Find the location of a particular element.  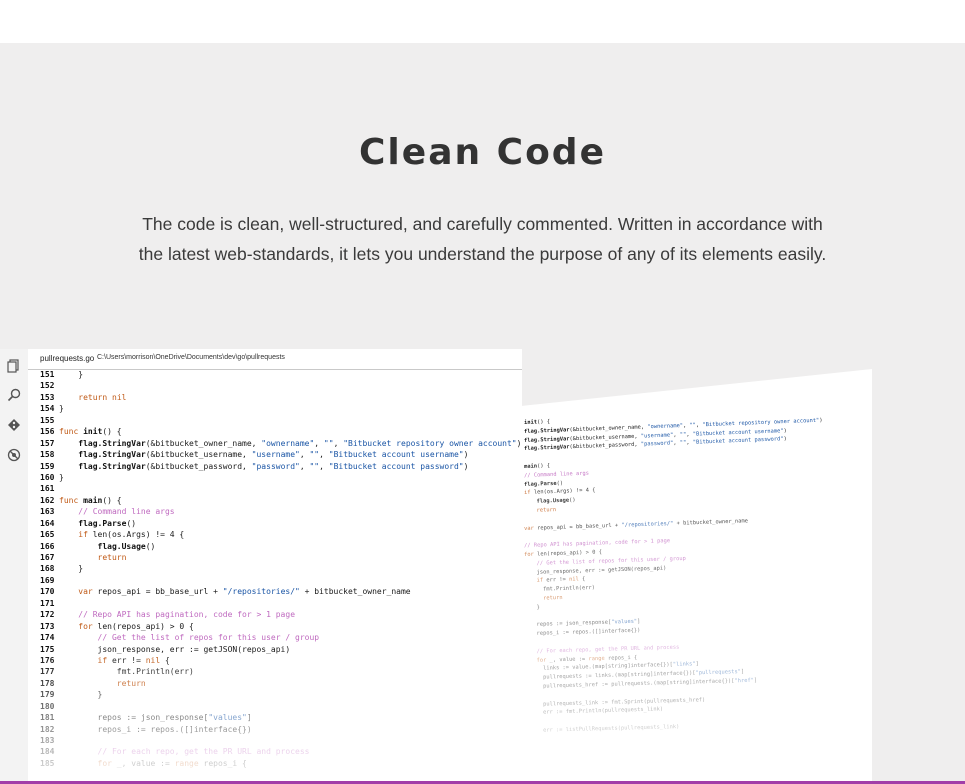

editor-activity-bar is located at coordinates (14, 566).